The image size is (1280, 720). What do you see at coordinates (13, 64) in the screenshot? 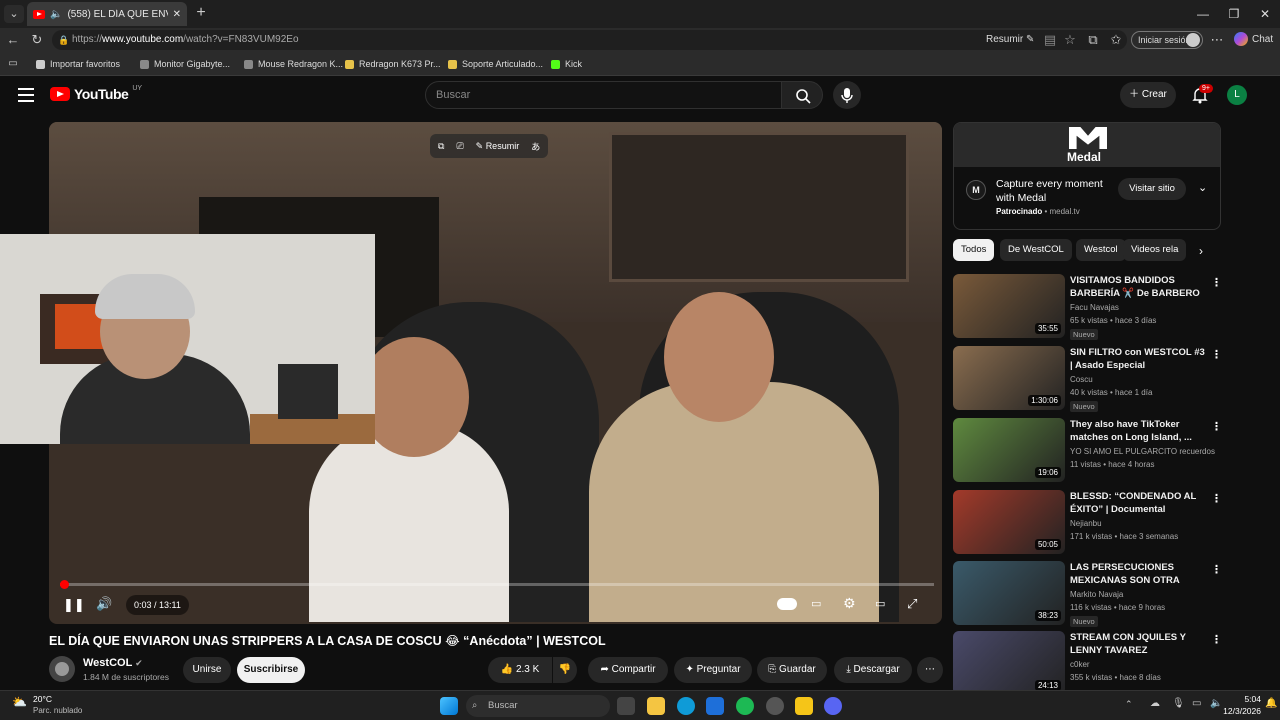
I see `reading-view-icon: ▭` at bounding box center [13, 64].